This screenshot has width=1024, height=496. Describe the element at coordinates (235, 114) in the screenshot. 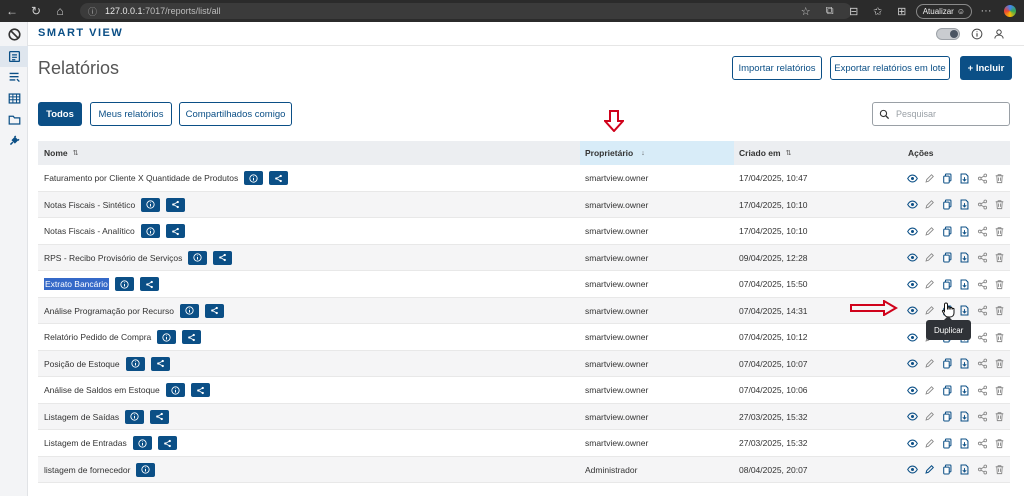

I see `filter-shared-button: Compartilhados comigo` at that location.